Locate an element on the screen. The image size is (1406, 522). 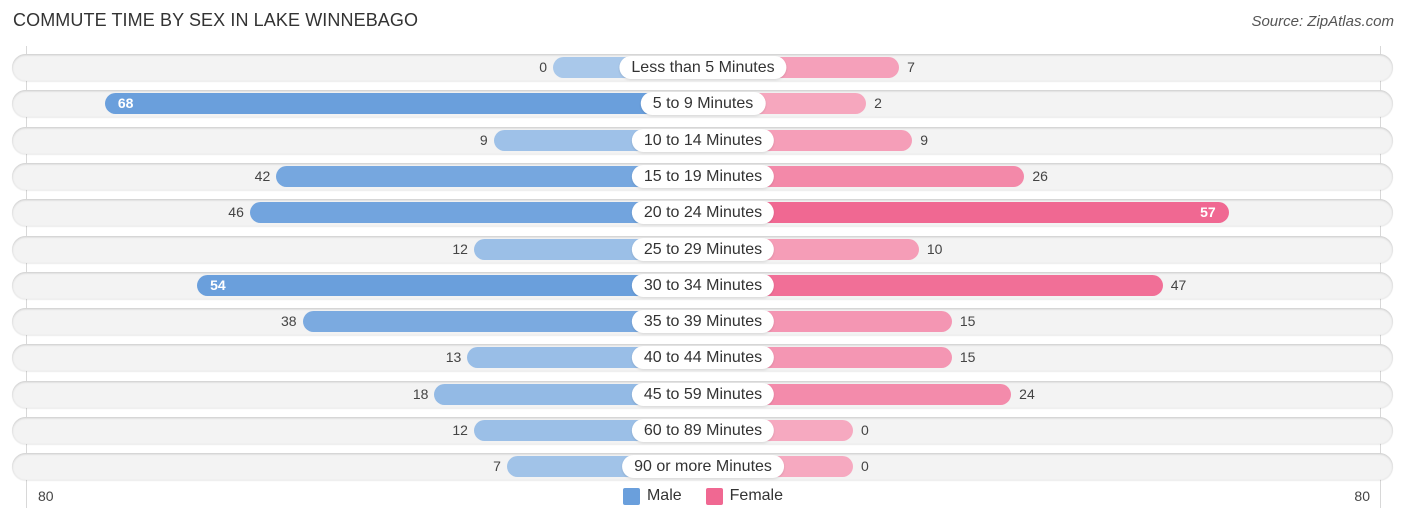
value-label-female: 47 is located at coordinates (1178, 284).